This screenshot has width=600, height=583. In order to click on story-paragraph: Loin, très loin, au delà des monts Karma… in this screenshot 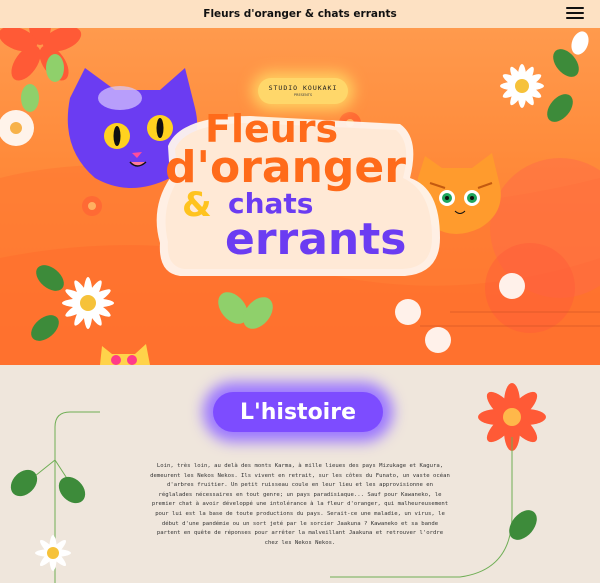, I will do `click(300, 504)`.